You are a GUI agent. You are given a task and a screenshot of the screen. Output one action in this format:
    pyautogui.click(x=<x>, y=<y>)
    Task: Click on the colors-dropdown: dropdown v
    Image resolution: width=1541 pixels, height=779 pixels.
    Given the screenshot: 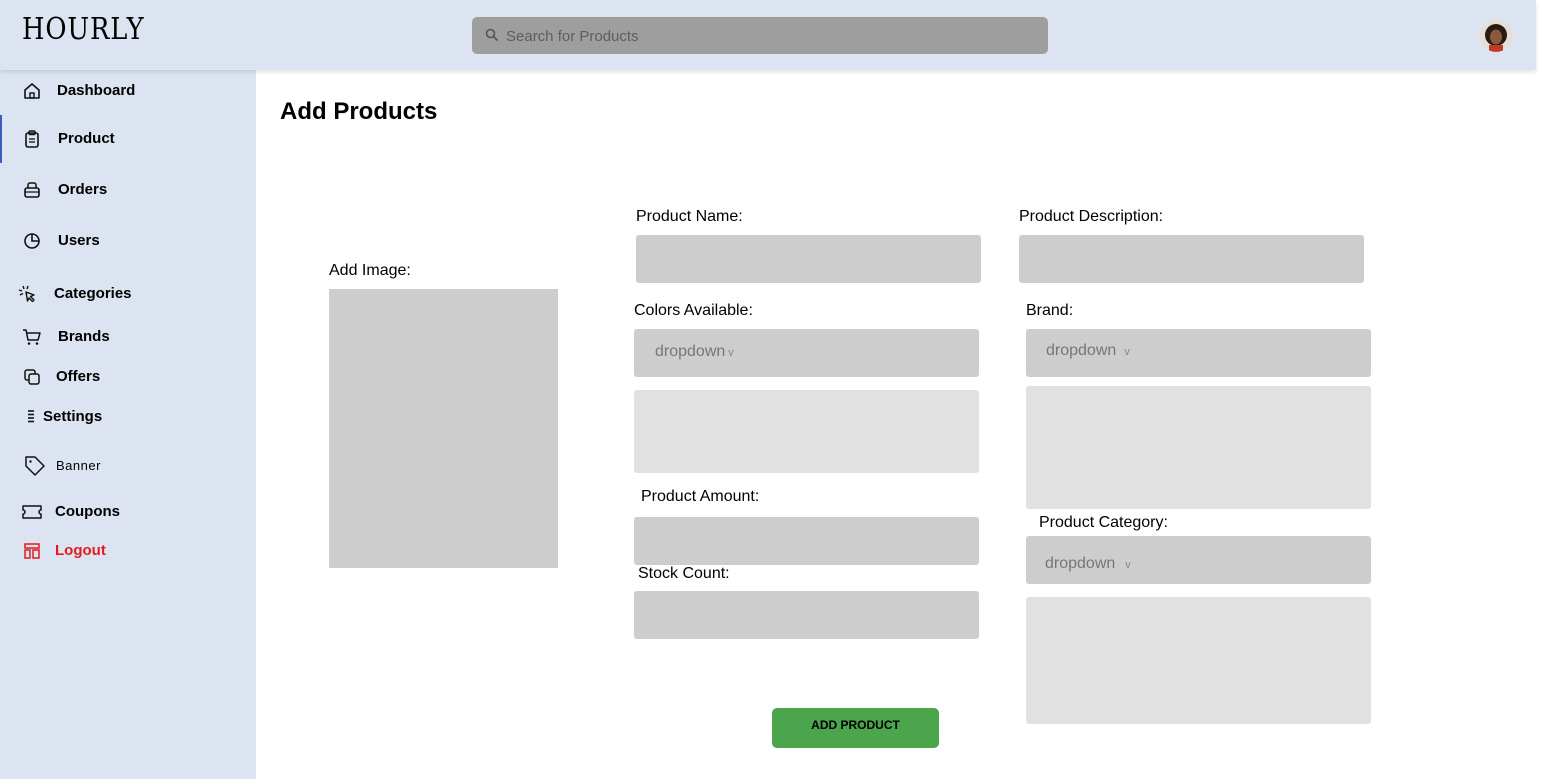 What is the action you would take?
    pyautogui.click(x=806, y=353)
    